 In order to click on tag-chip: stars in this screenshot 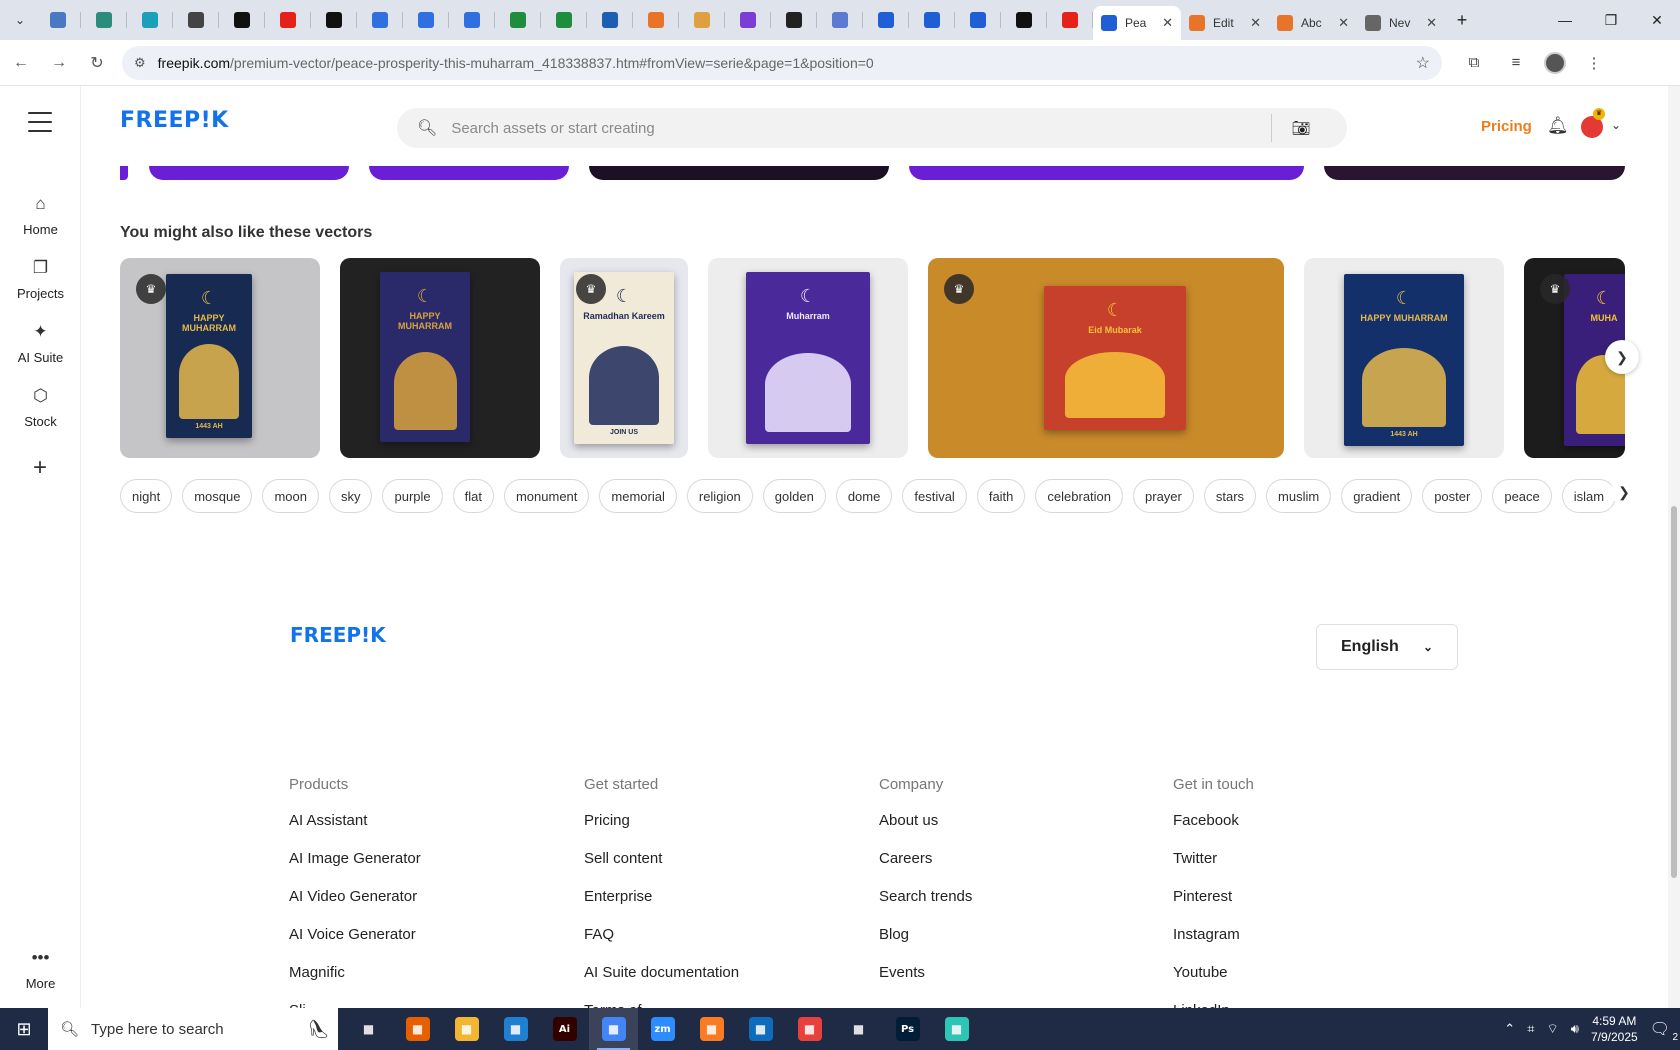, I will do `click(1230, 496)`.